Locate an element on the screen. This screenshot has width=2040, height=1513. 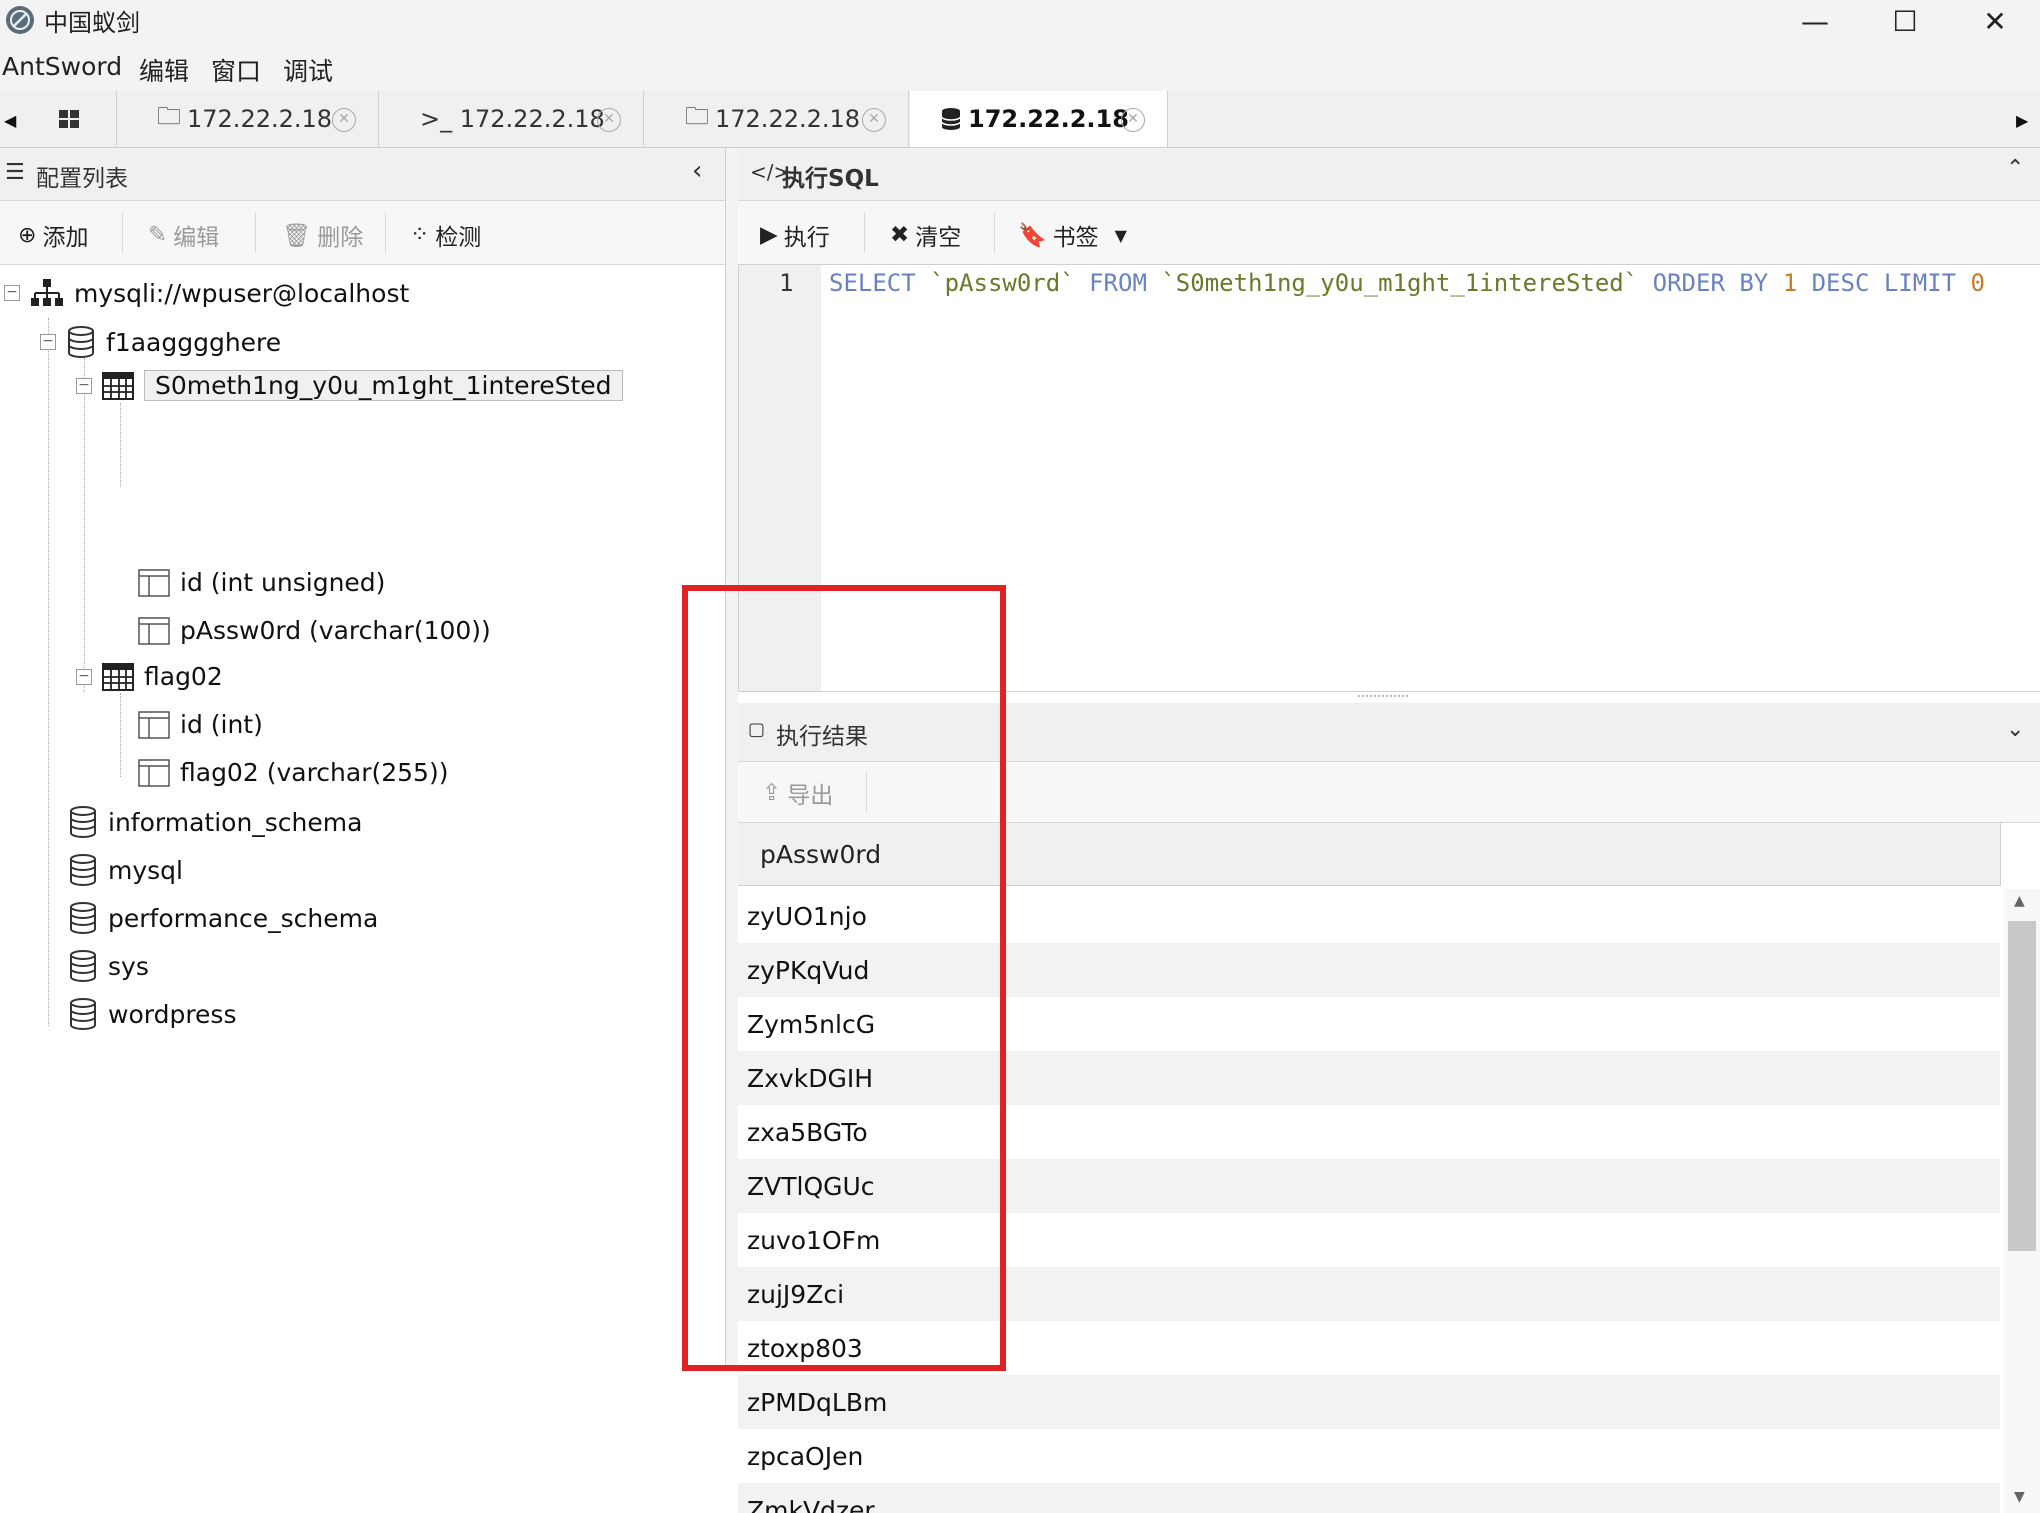
tree-label: id (int unsigned) is located at coordinates (282, 582).